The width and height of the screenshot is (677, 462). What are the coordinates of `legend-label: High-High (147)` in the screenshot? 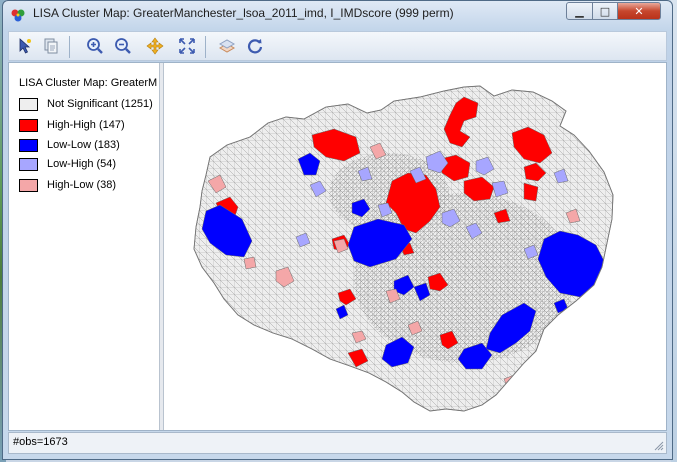 It's located at (86, 125).